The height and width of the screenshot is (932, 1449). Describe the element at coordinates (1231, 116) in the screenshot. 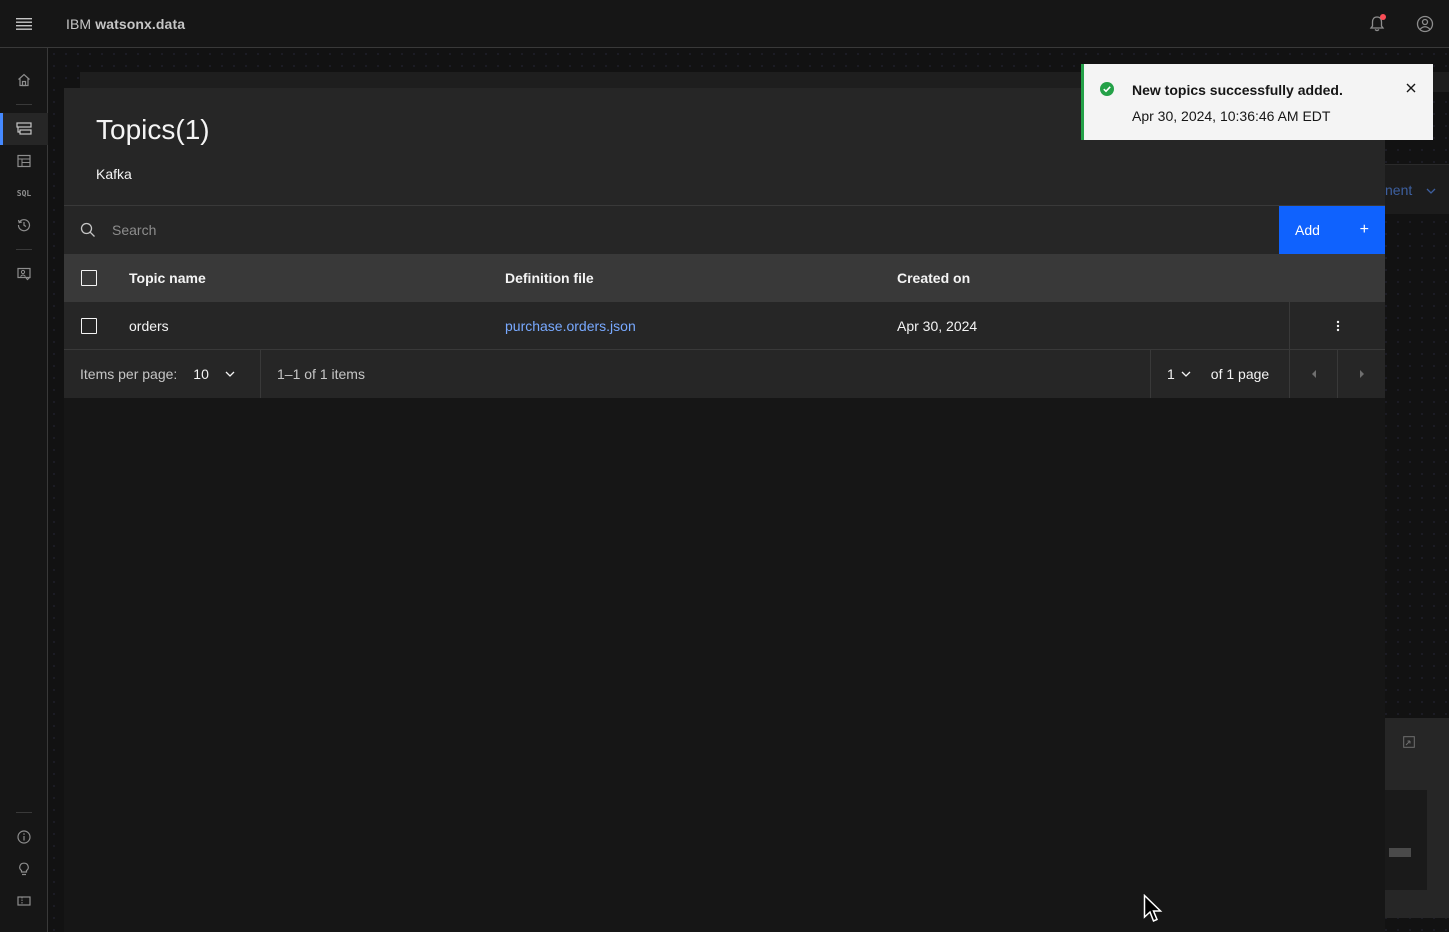

I see `toast-timestamp: Apr 30, 2024, 10:36:46 AM EDT` at that location.